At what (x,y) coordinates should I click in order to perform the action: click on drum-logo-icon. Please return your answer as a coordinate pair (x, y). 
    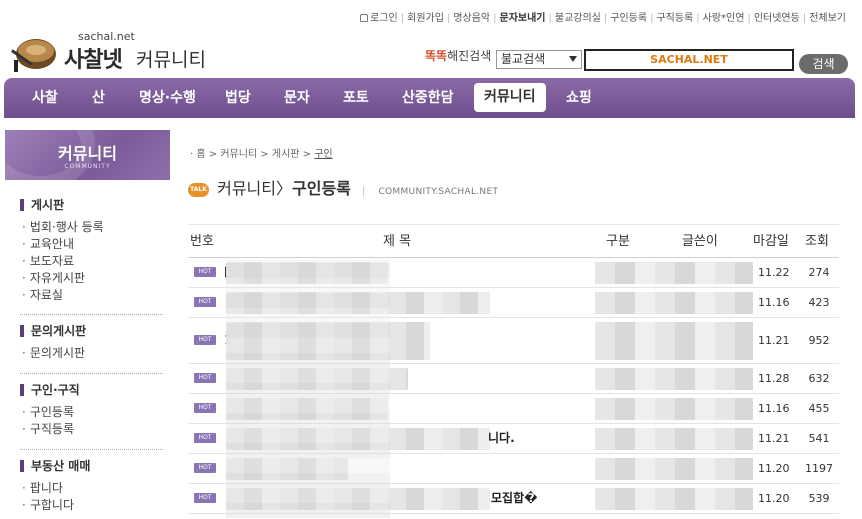
    Looking at the image, I should click on (33, 55).